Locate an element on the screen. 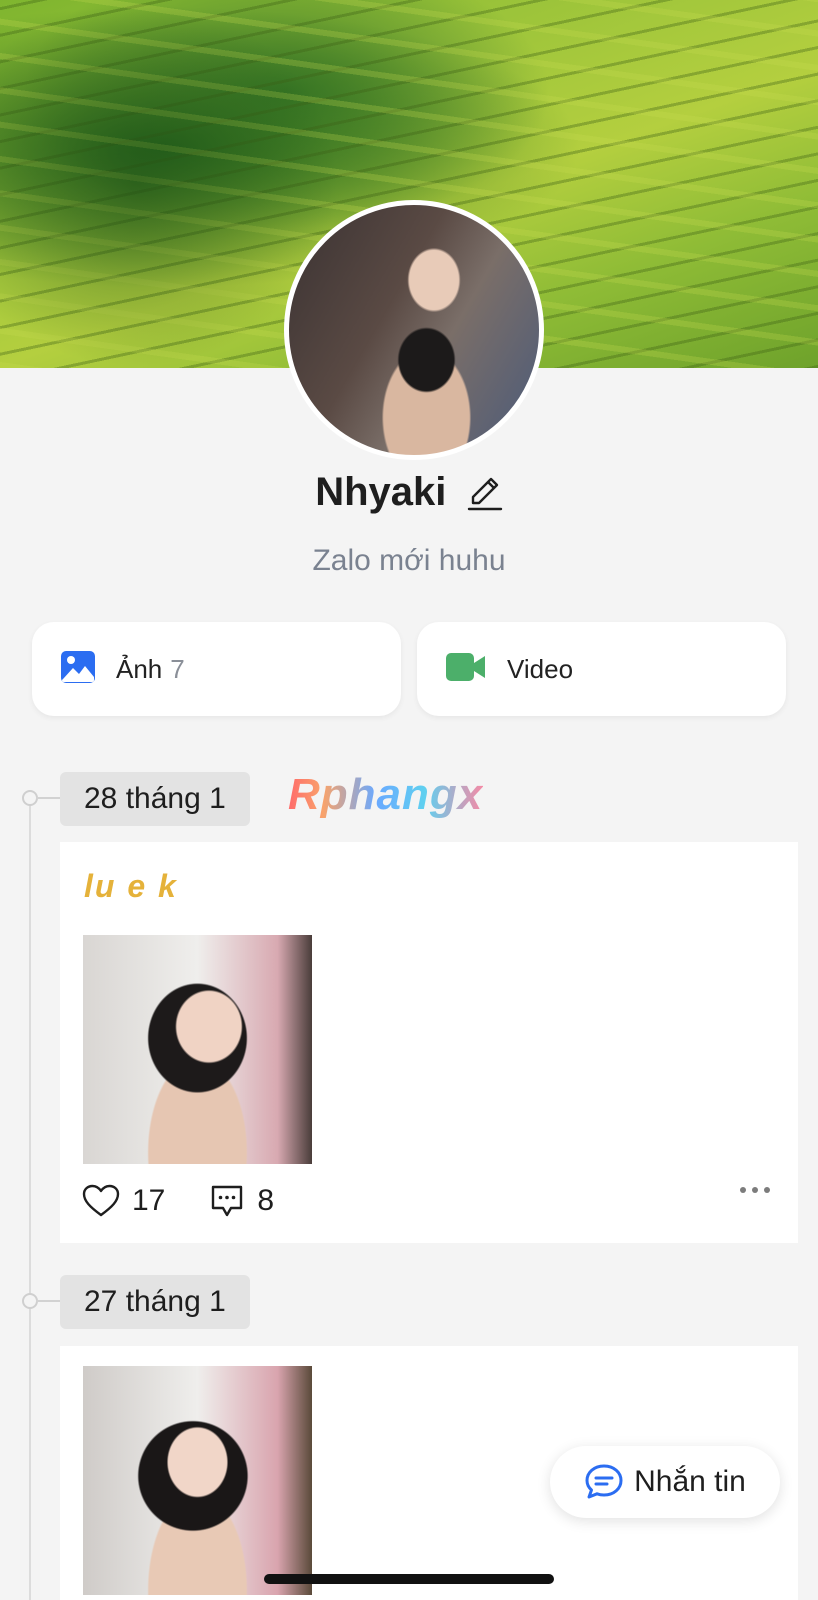 The image size is (818, 1600). profile-name-row: Nhyaki is located at coordinates (409, 492).